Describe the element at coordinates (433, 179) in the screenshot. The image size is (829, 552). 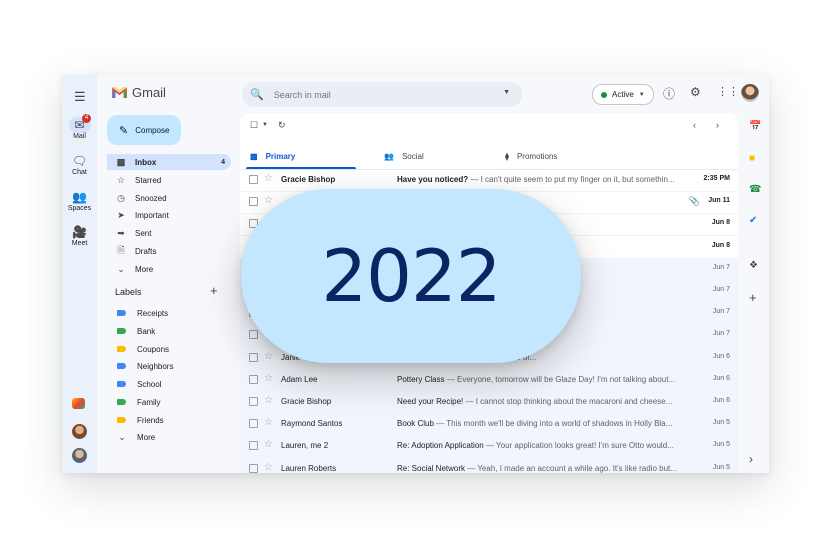
I see `email-subject: Have you noticed?` at that location.